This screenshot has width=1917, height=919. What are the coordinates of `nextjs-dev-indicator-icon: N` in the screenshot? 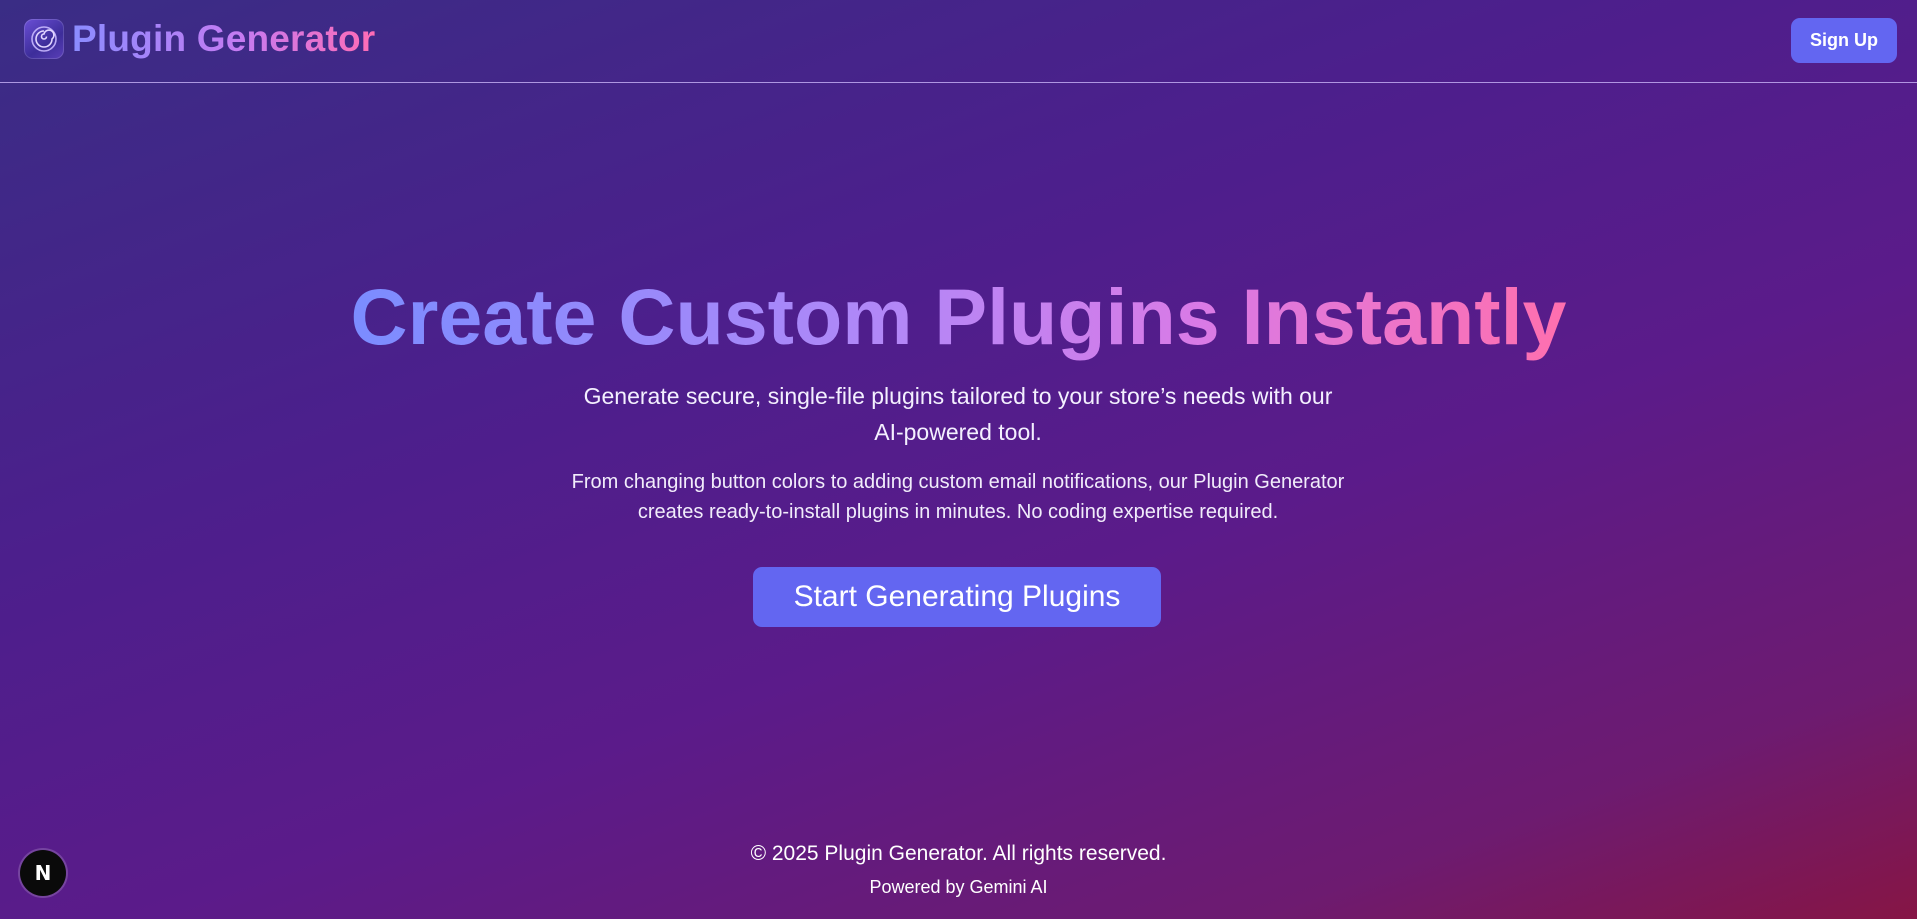 It's located at (43, 873).